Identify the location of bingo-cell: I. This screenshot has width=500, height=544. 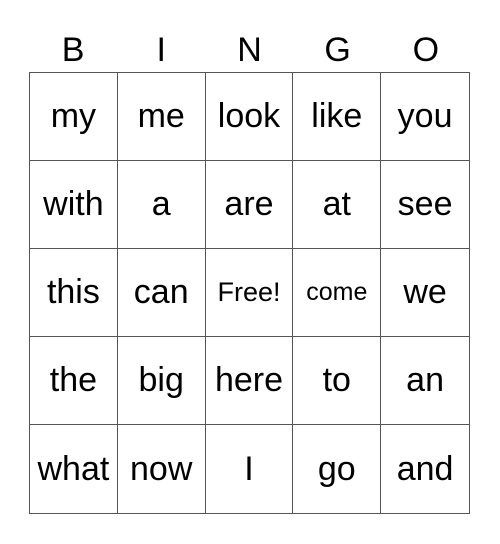
(250, 469).